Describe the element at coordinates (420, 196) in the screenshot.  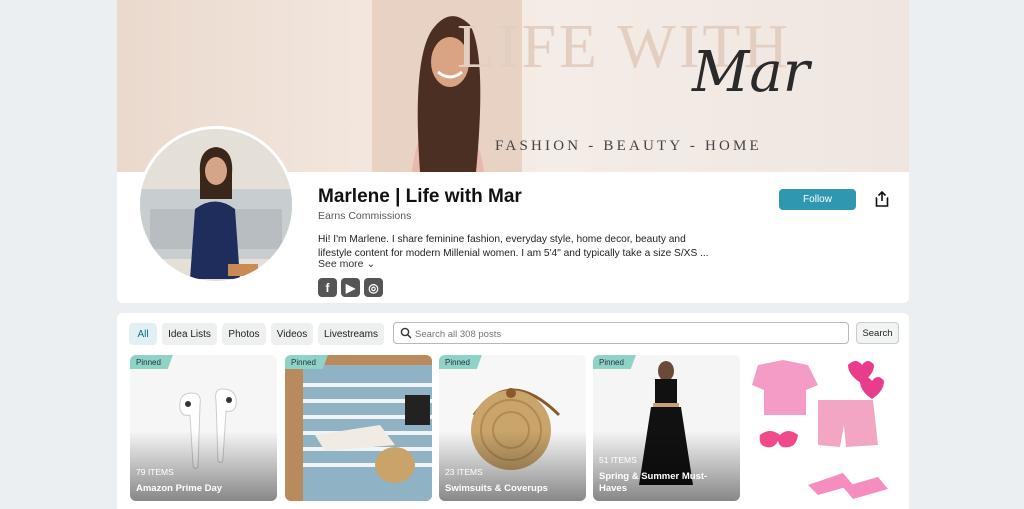
I see `profile-name: Marlene | Life with Mar` at that location.